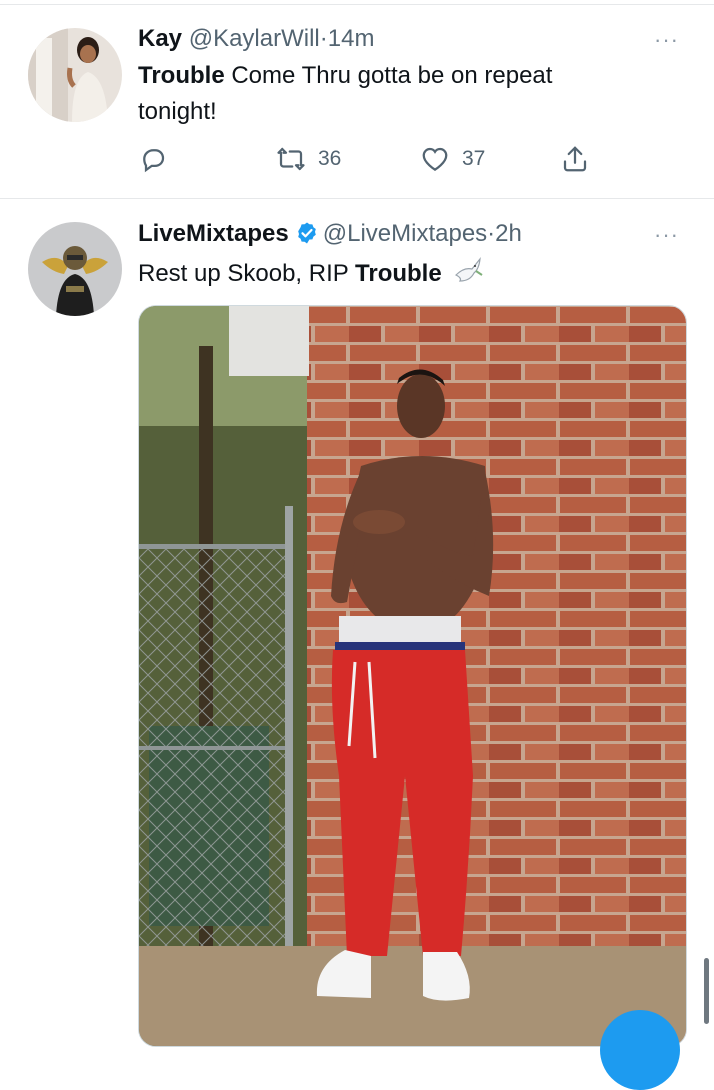 This screenshot has height=1090, width=714. I want to click on tweet-text-plain: Rest up Skoob, RIP, so click(247, 273).